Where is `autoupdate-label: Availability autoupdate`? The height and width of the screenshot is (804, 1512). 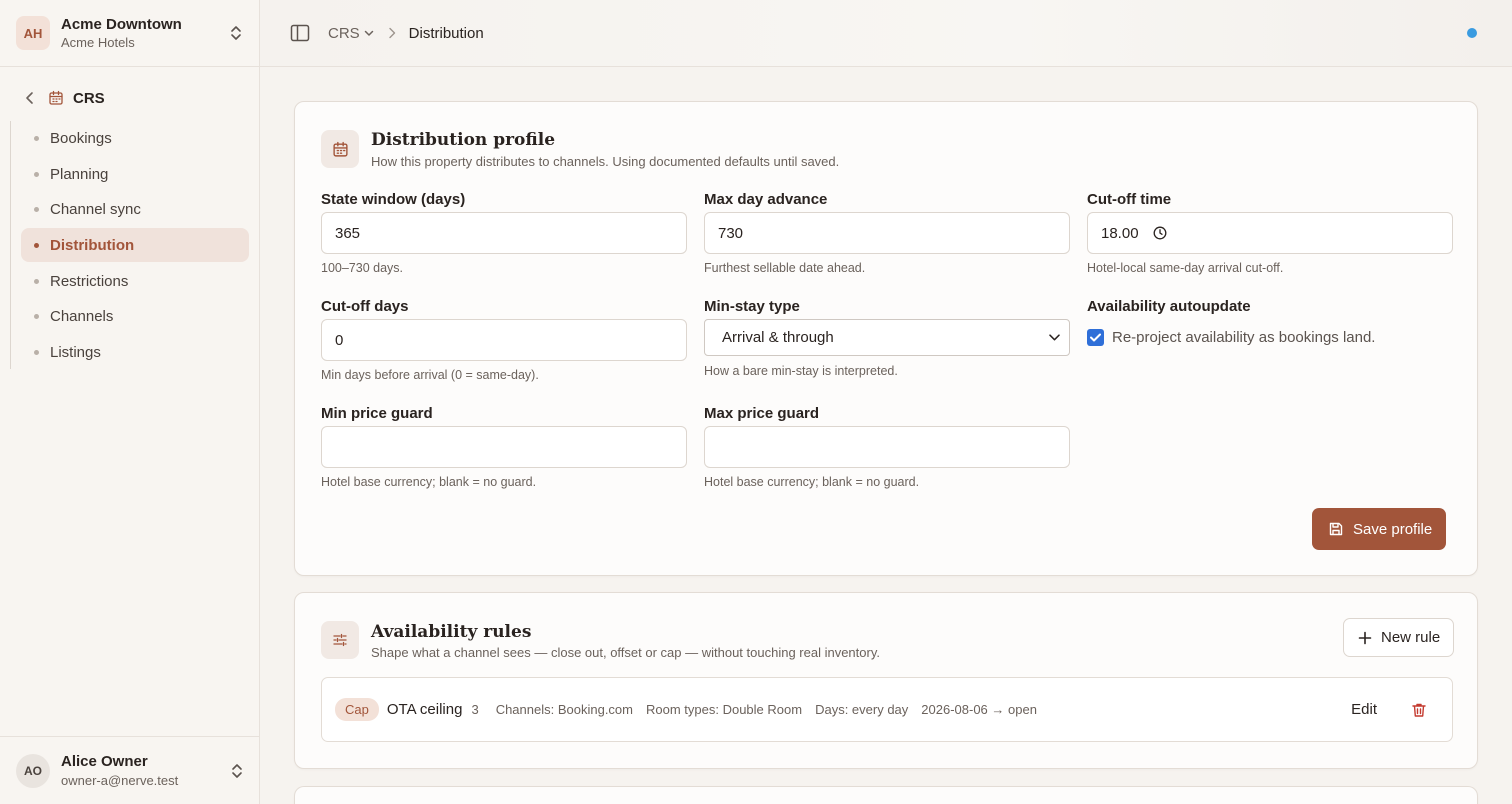
autoupdate-label: Availability autoupdate is located at coordinates (1169, 306).